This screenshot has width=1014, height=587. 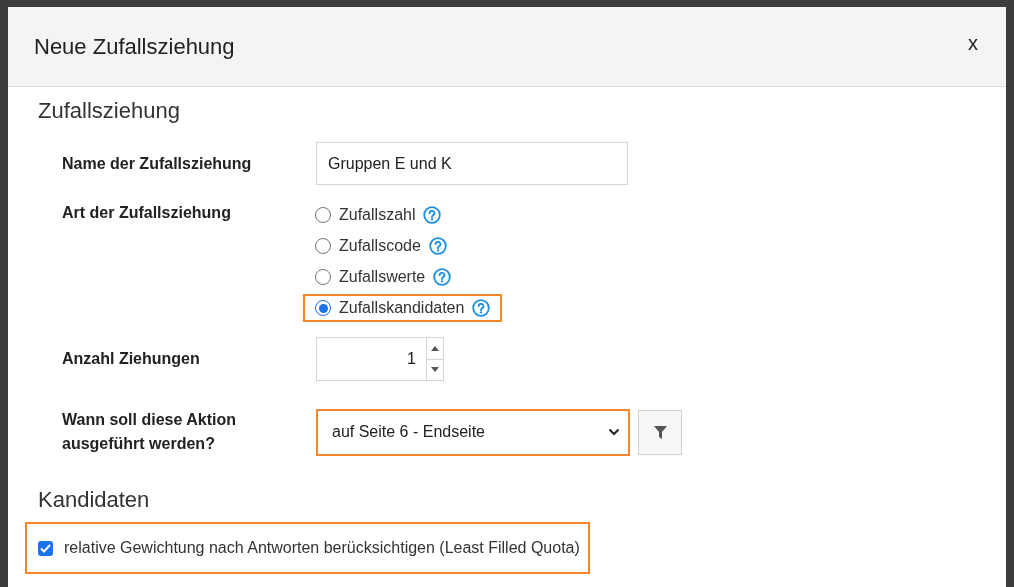 What do you see at coordinates (131, 359) in the screenshot?
I see `field-label: Anzahl Ziehungen` at bounding box center [131, 359].